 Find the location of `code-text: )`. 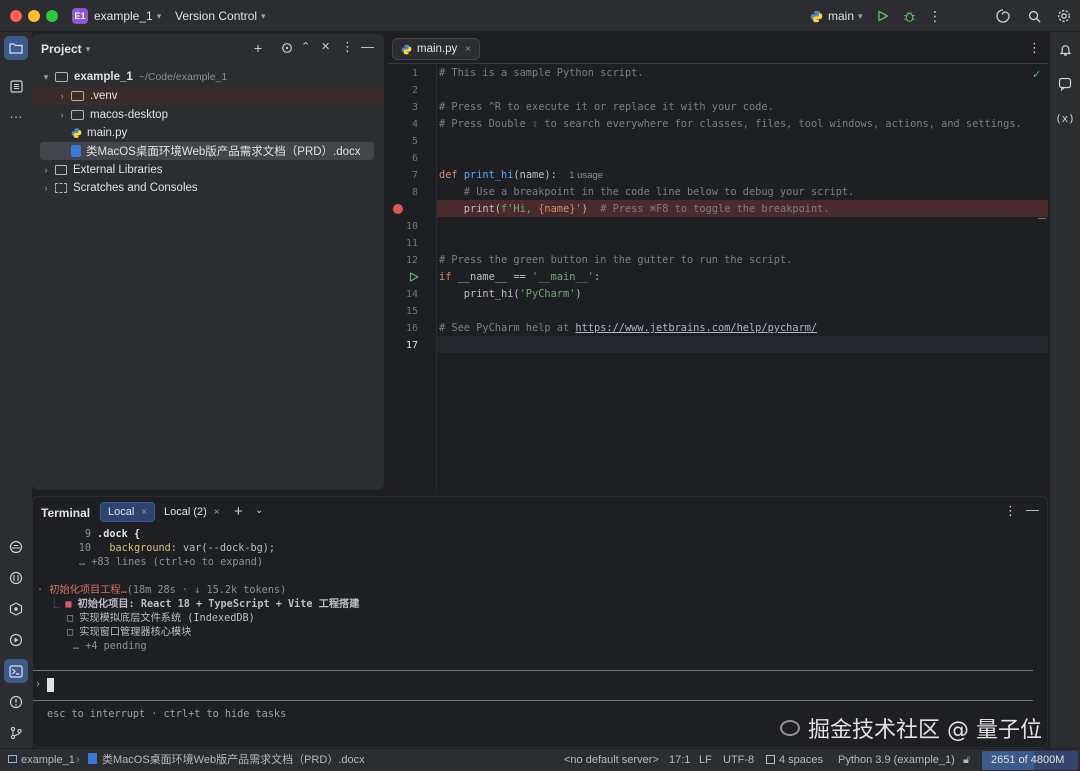

code-text: ) is located at coordinates (578, 294).